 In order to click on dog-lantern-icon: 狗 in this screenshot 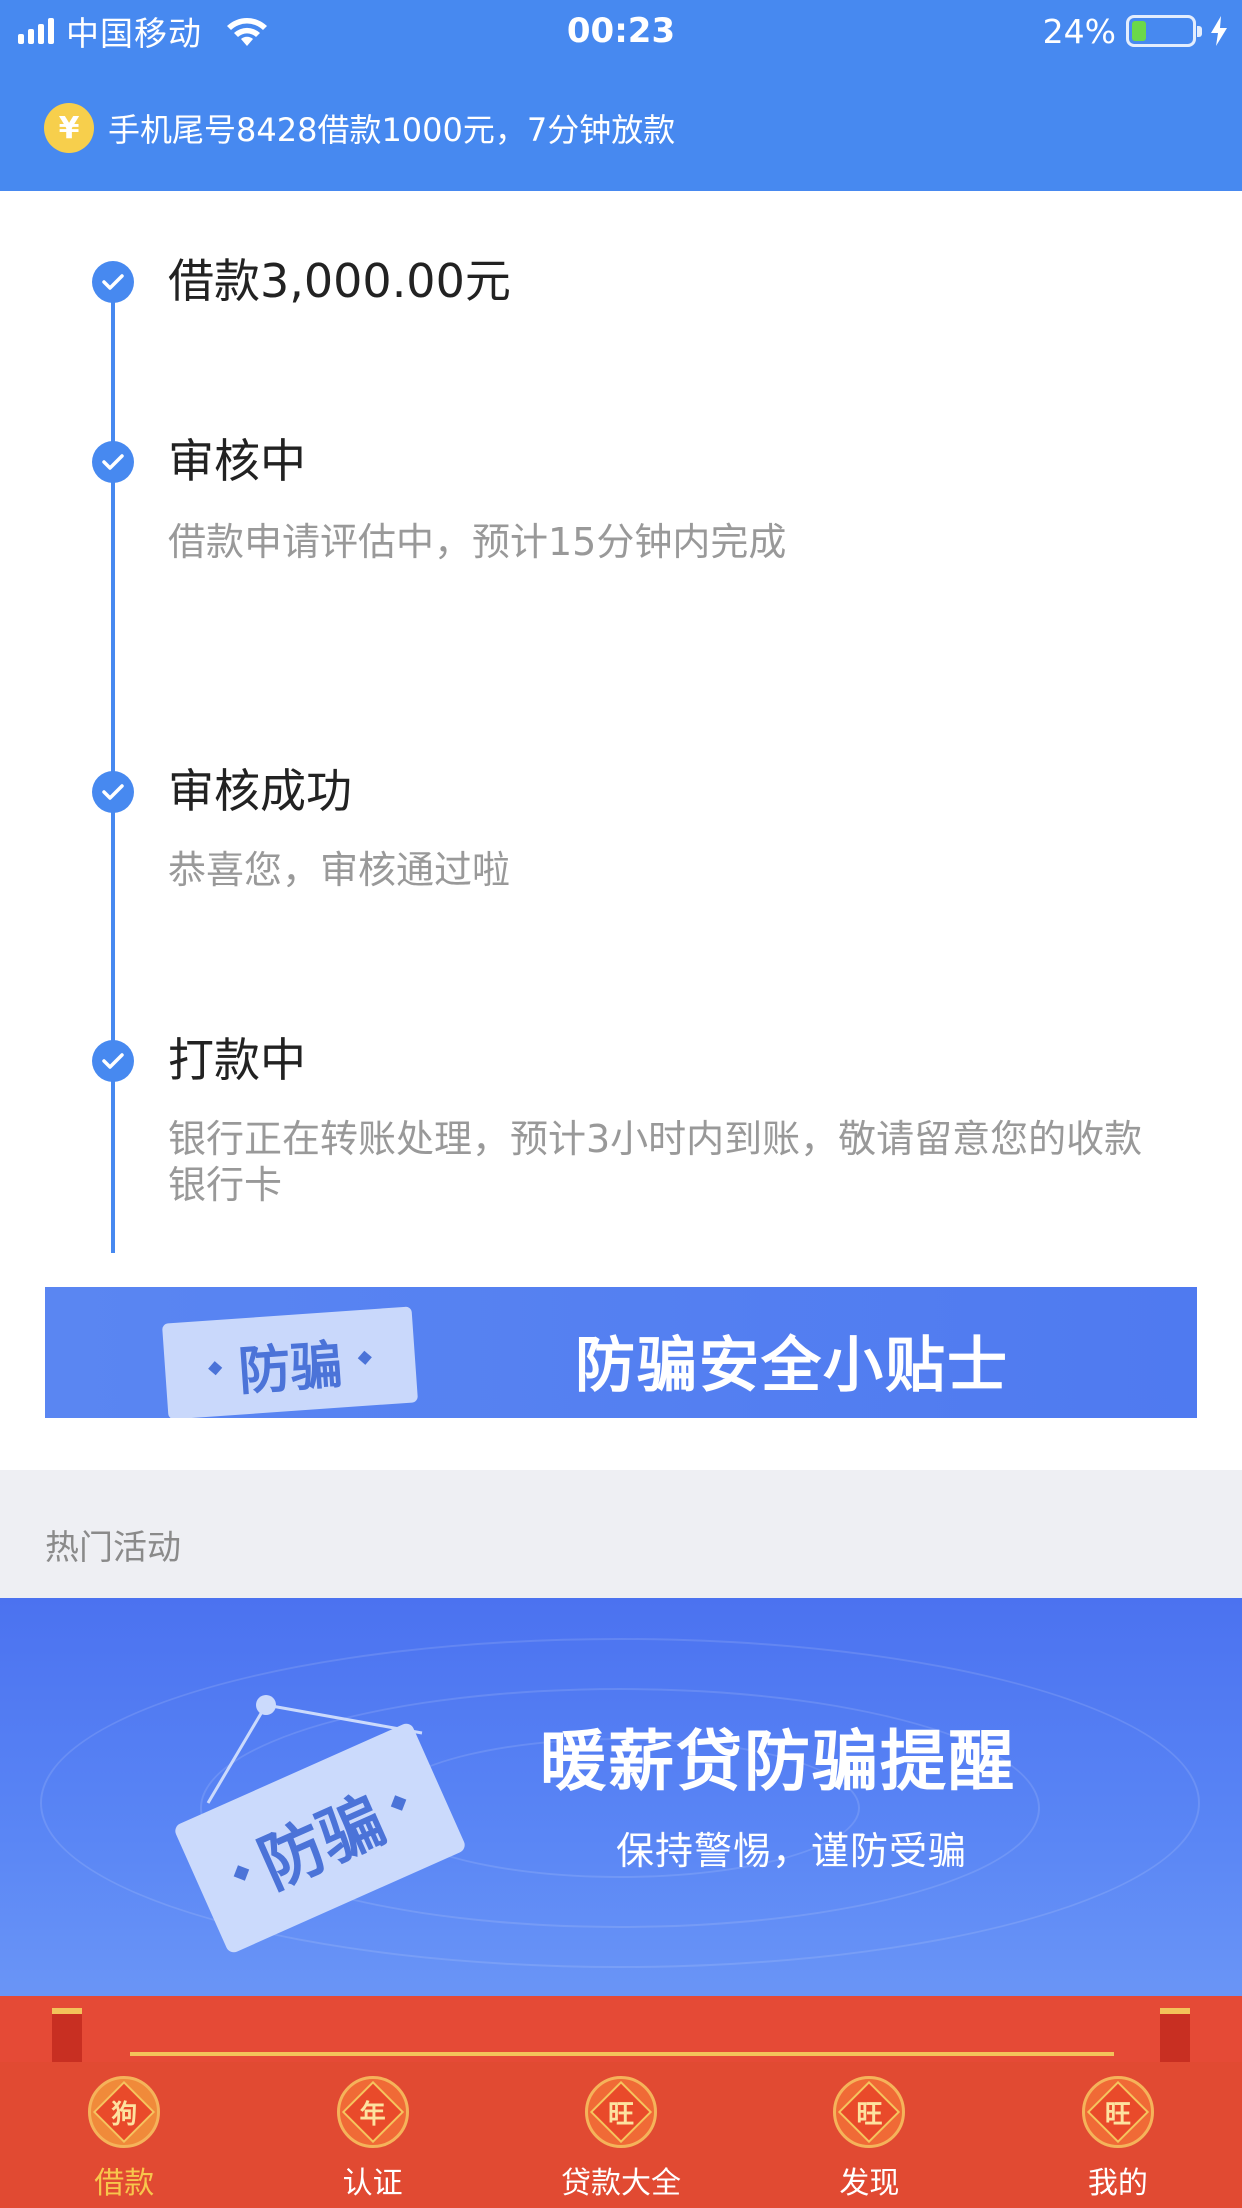, I will do `click(124, 2112)`.